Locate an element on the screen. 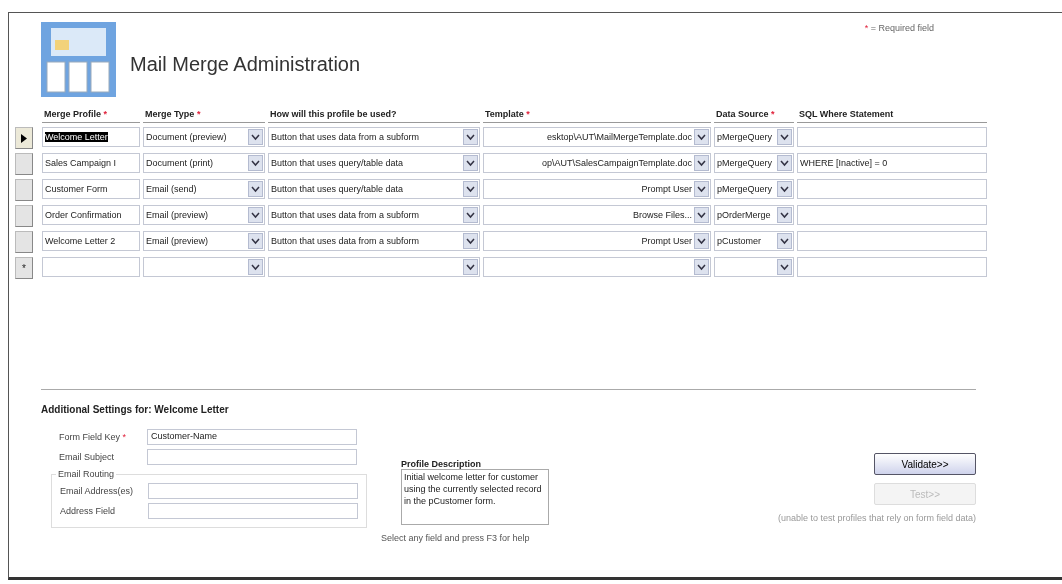 This screenshot has width=1062, height=584. text-field: Customer-Name is located at coordinates (252, 437).